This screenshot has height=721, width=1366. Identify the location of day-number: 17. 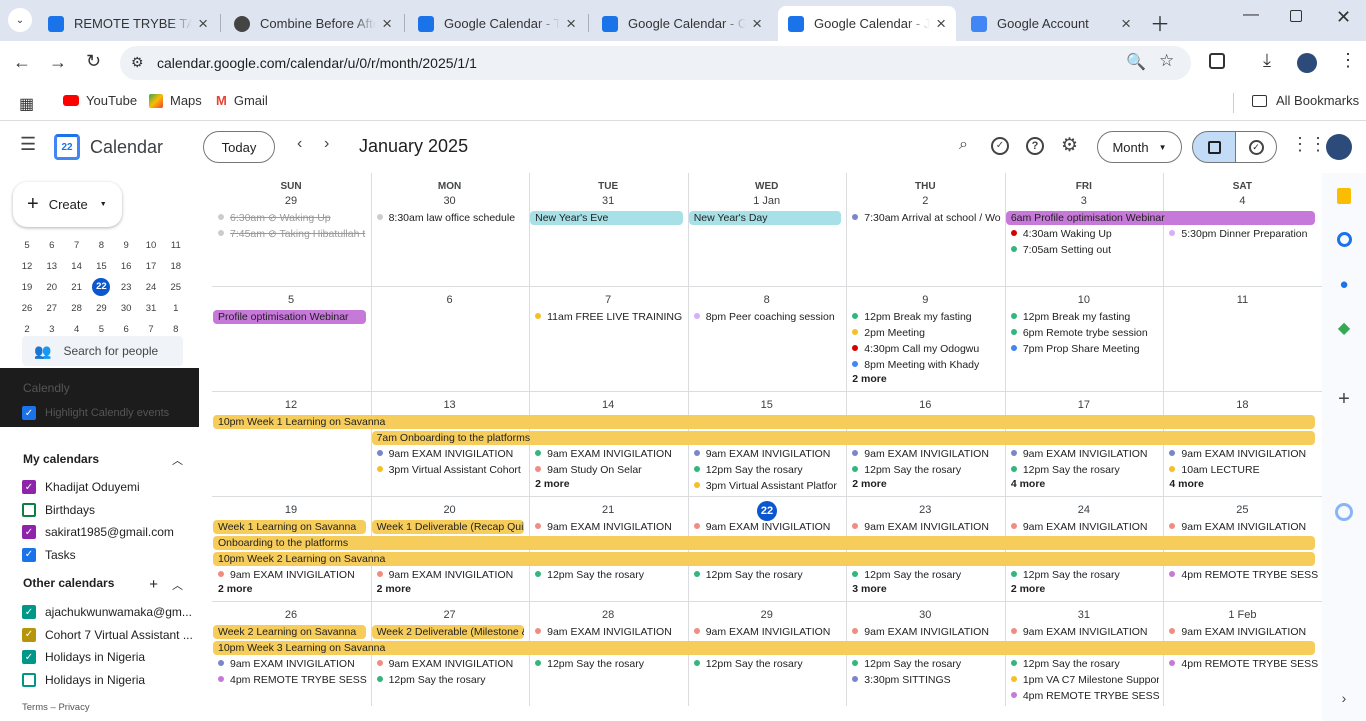
(1084, 405).